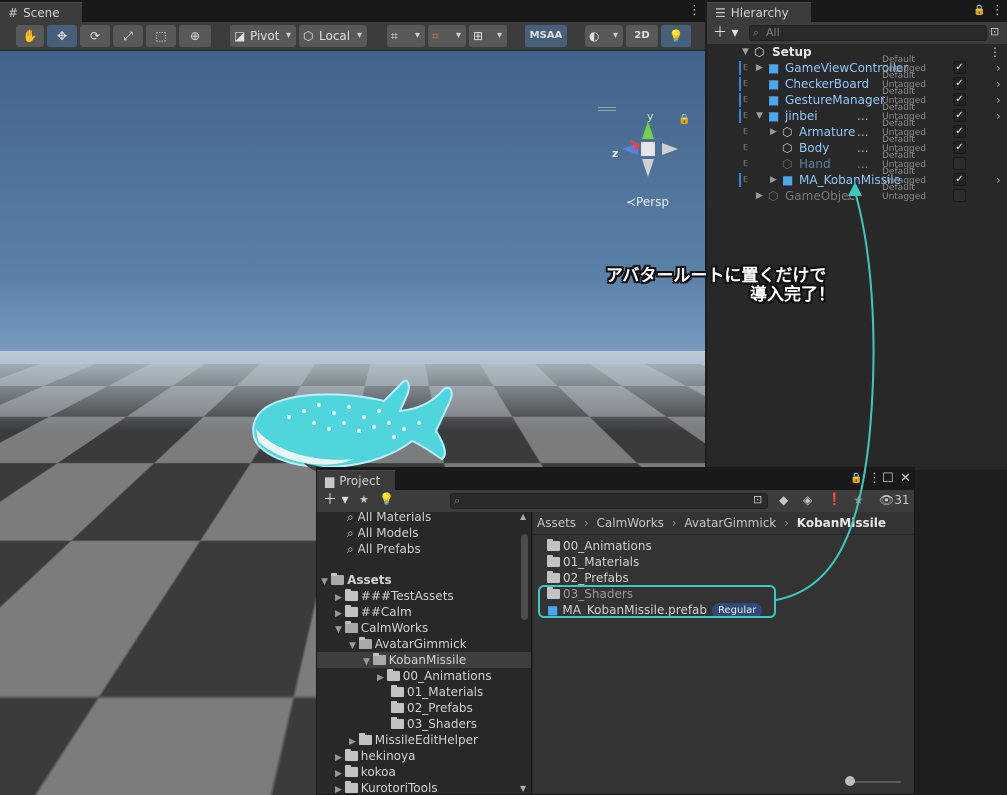 The height and width of the screenshot is (795, 1007). Describe the element at coordinates (874, 479) in the screenshot. I see `project-menu-icon: ⋮` at that location.